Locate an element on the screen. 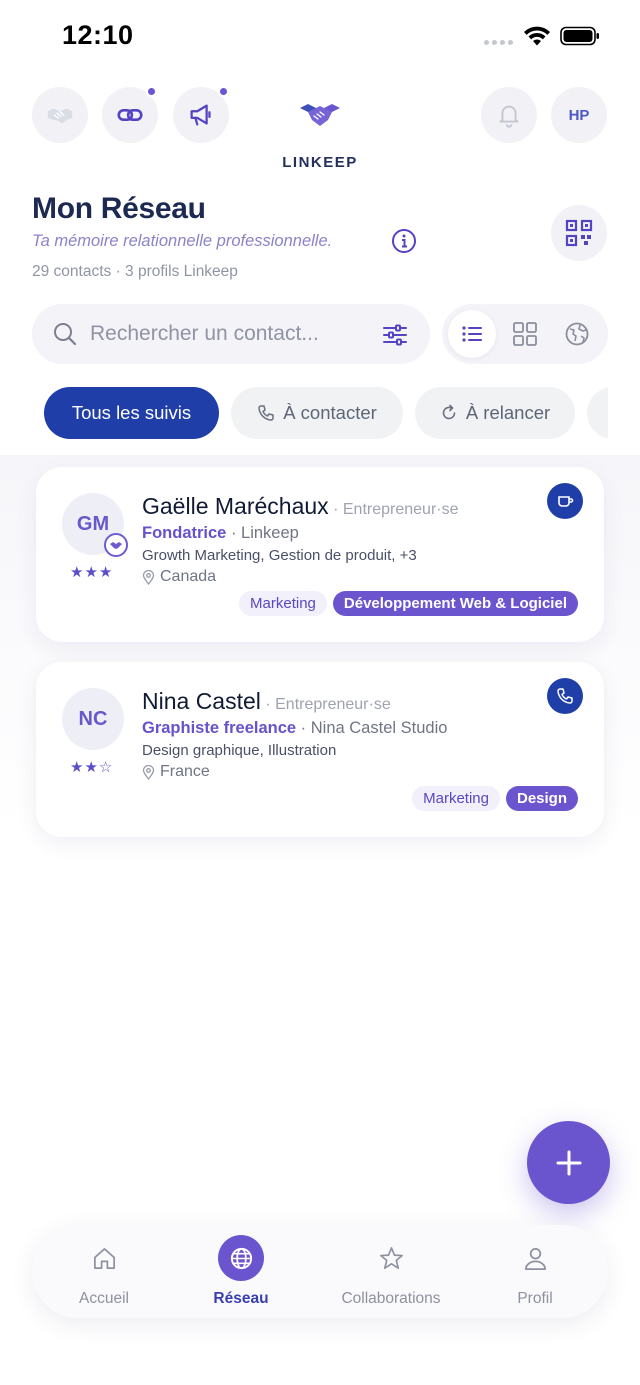  notifications-button is located at coordinates (509, 115).